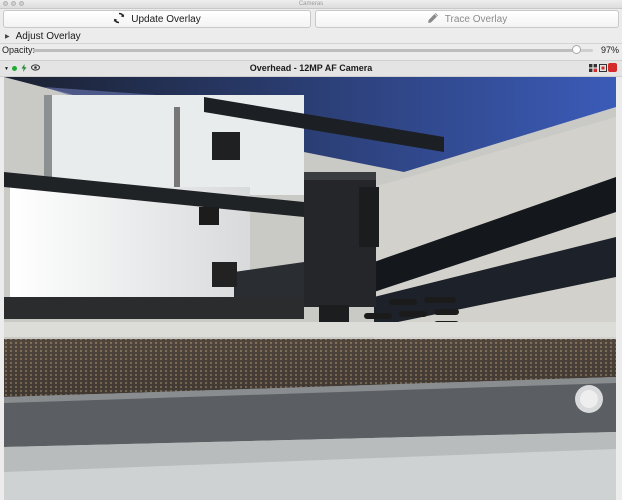 This screenshot has height=500, width=622. I want to click on refresh-icon, so click(119, 19).